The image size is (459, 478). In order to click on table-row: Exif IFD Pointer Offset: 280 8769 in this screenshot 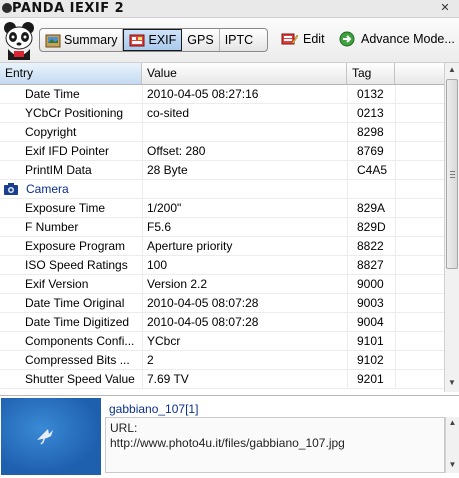, I will do `click(222, 151)`.